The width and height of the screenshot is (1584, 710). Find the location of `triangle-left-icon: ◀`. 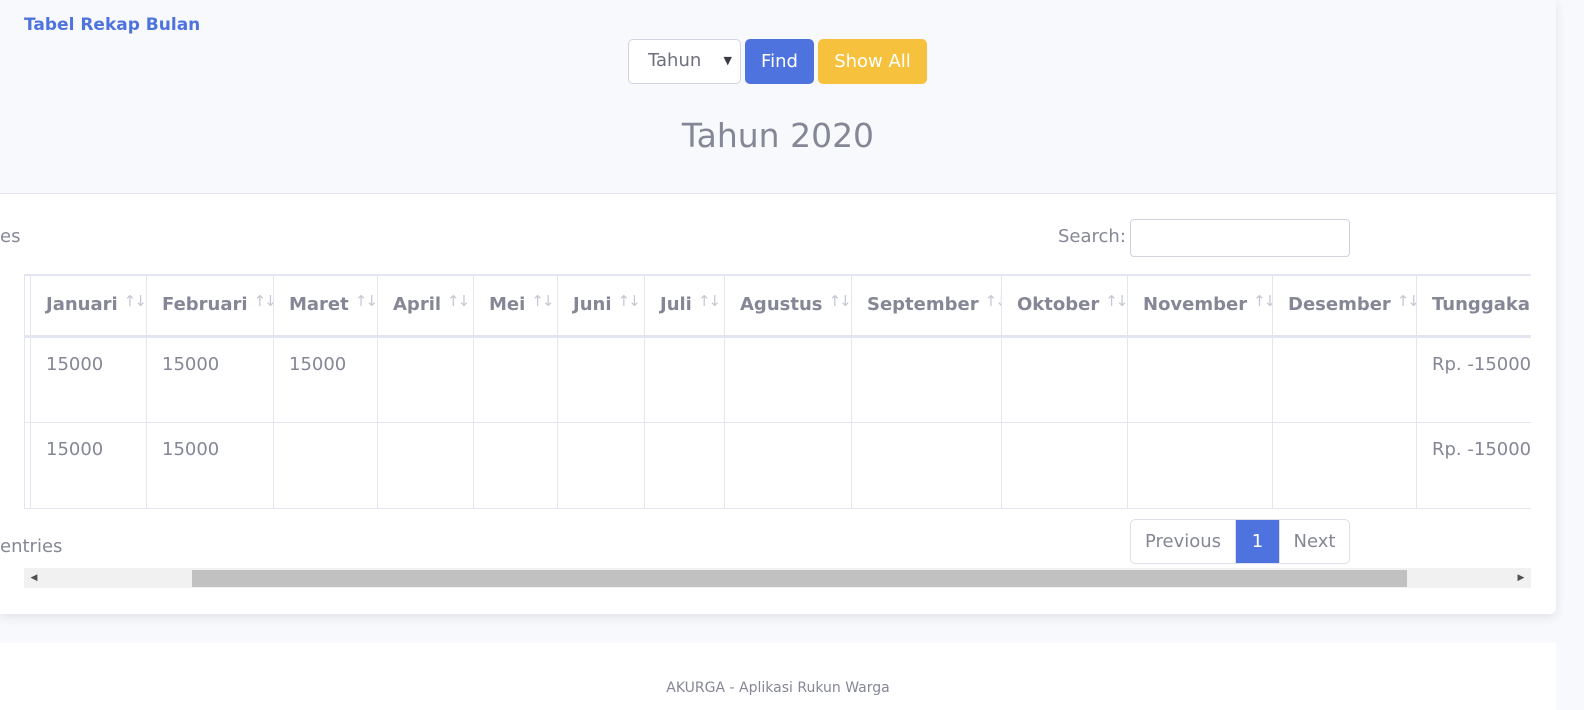

triangle-left-icon: ◀ is located at coordinates (34, 578).